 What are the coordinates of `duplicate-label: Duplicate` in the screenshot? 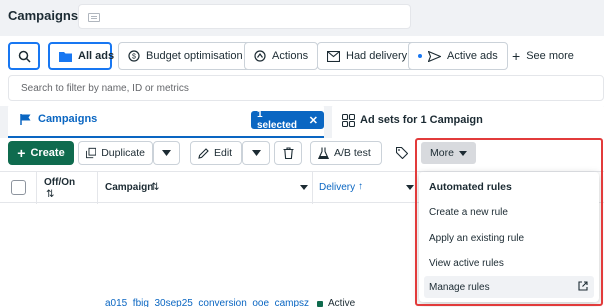 It's located at (123, 153).